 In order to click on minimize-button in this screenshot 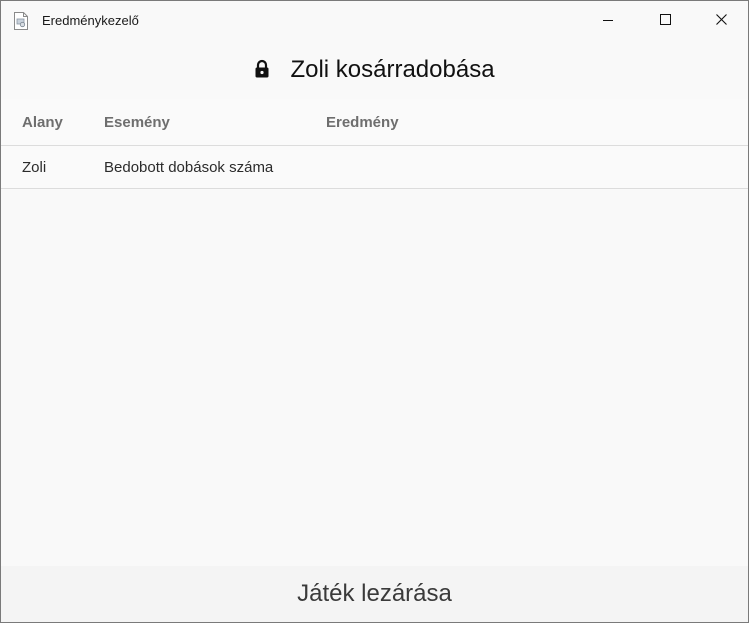, I will do `click(608, 21)`.